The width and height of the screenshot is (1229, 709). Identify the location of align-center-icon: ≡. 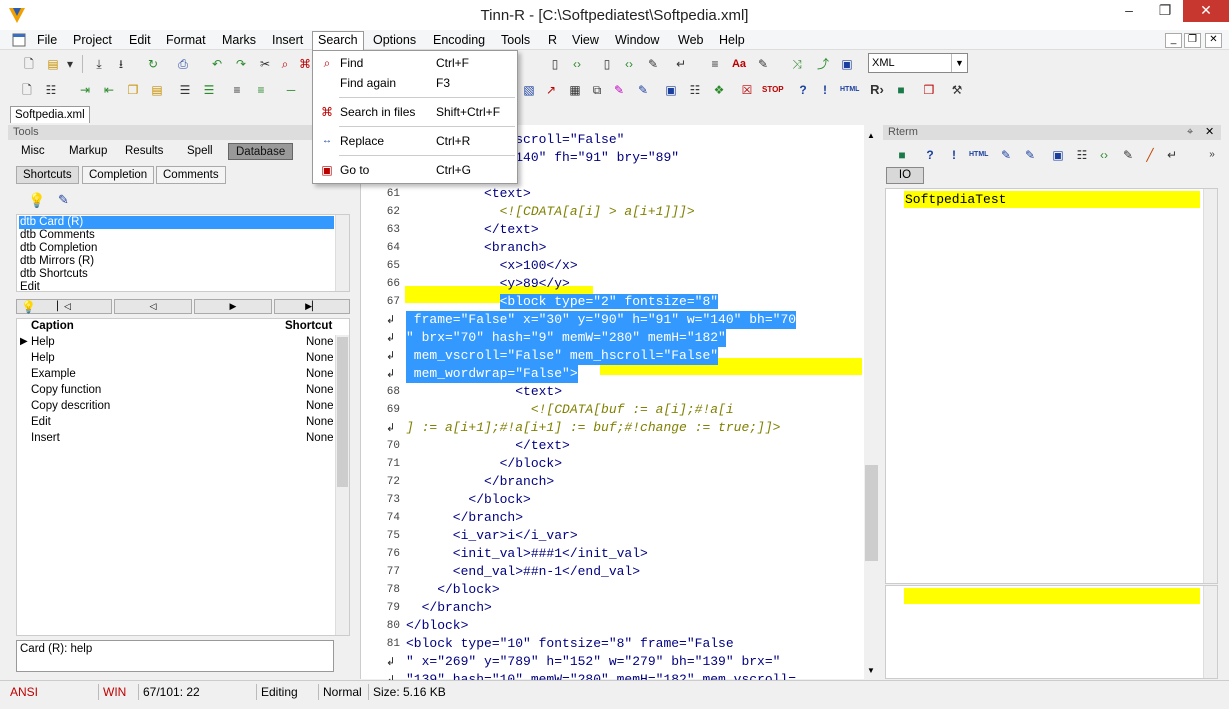
(237, 90).